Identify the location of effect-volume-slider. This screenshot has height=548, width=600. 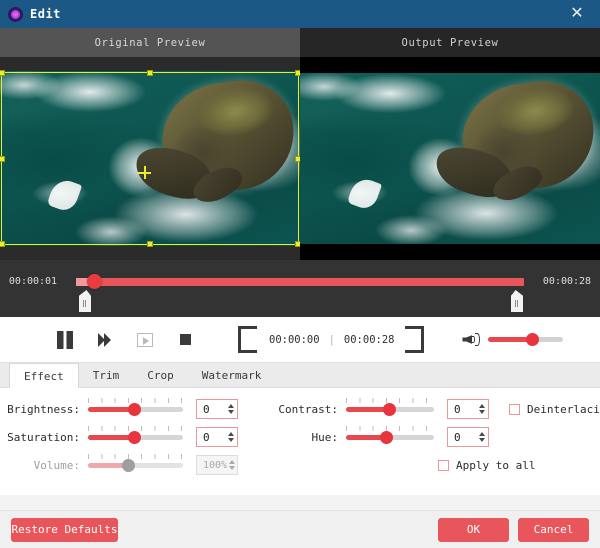
(135, 465).